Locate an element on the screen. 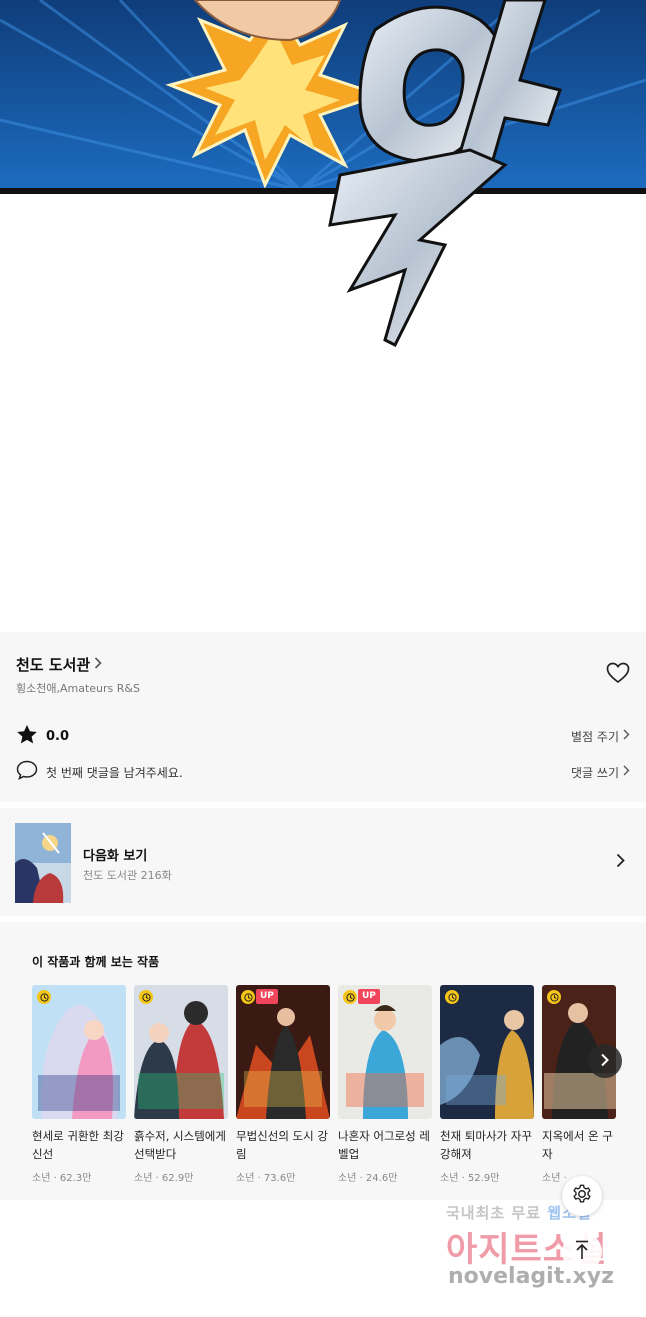 This screenshot has width=646, height=1317. recommendation-meta: 소년 · 52.9만 is located at coordinates (470, 1178).